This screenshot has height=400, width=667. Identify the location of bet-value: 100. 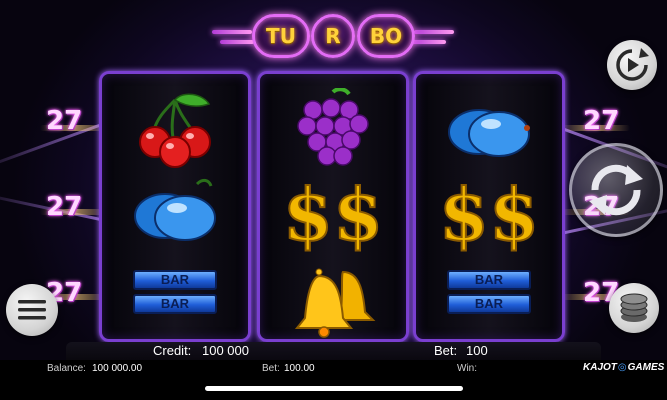
(477, 350).